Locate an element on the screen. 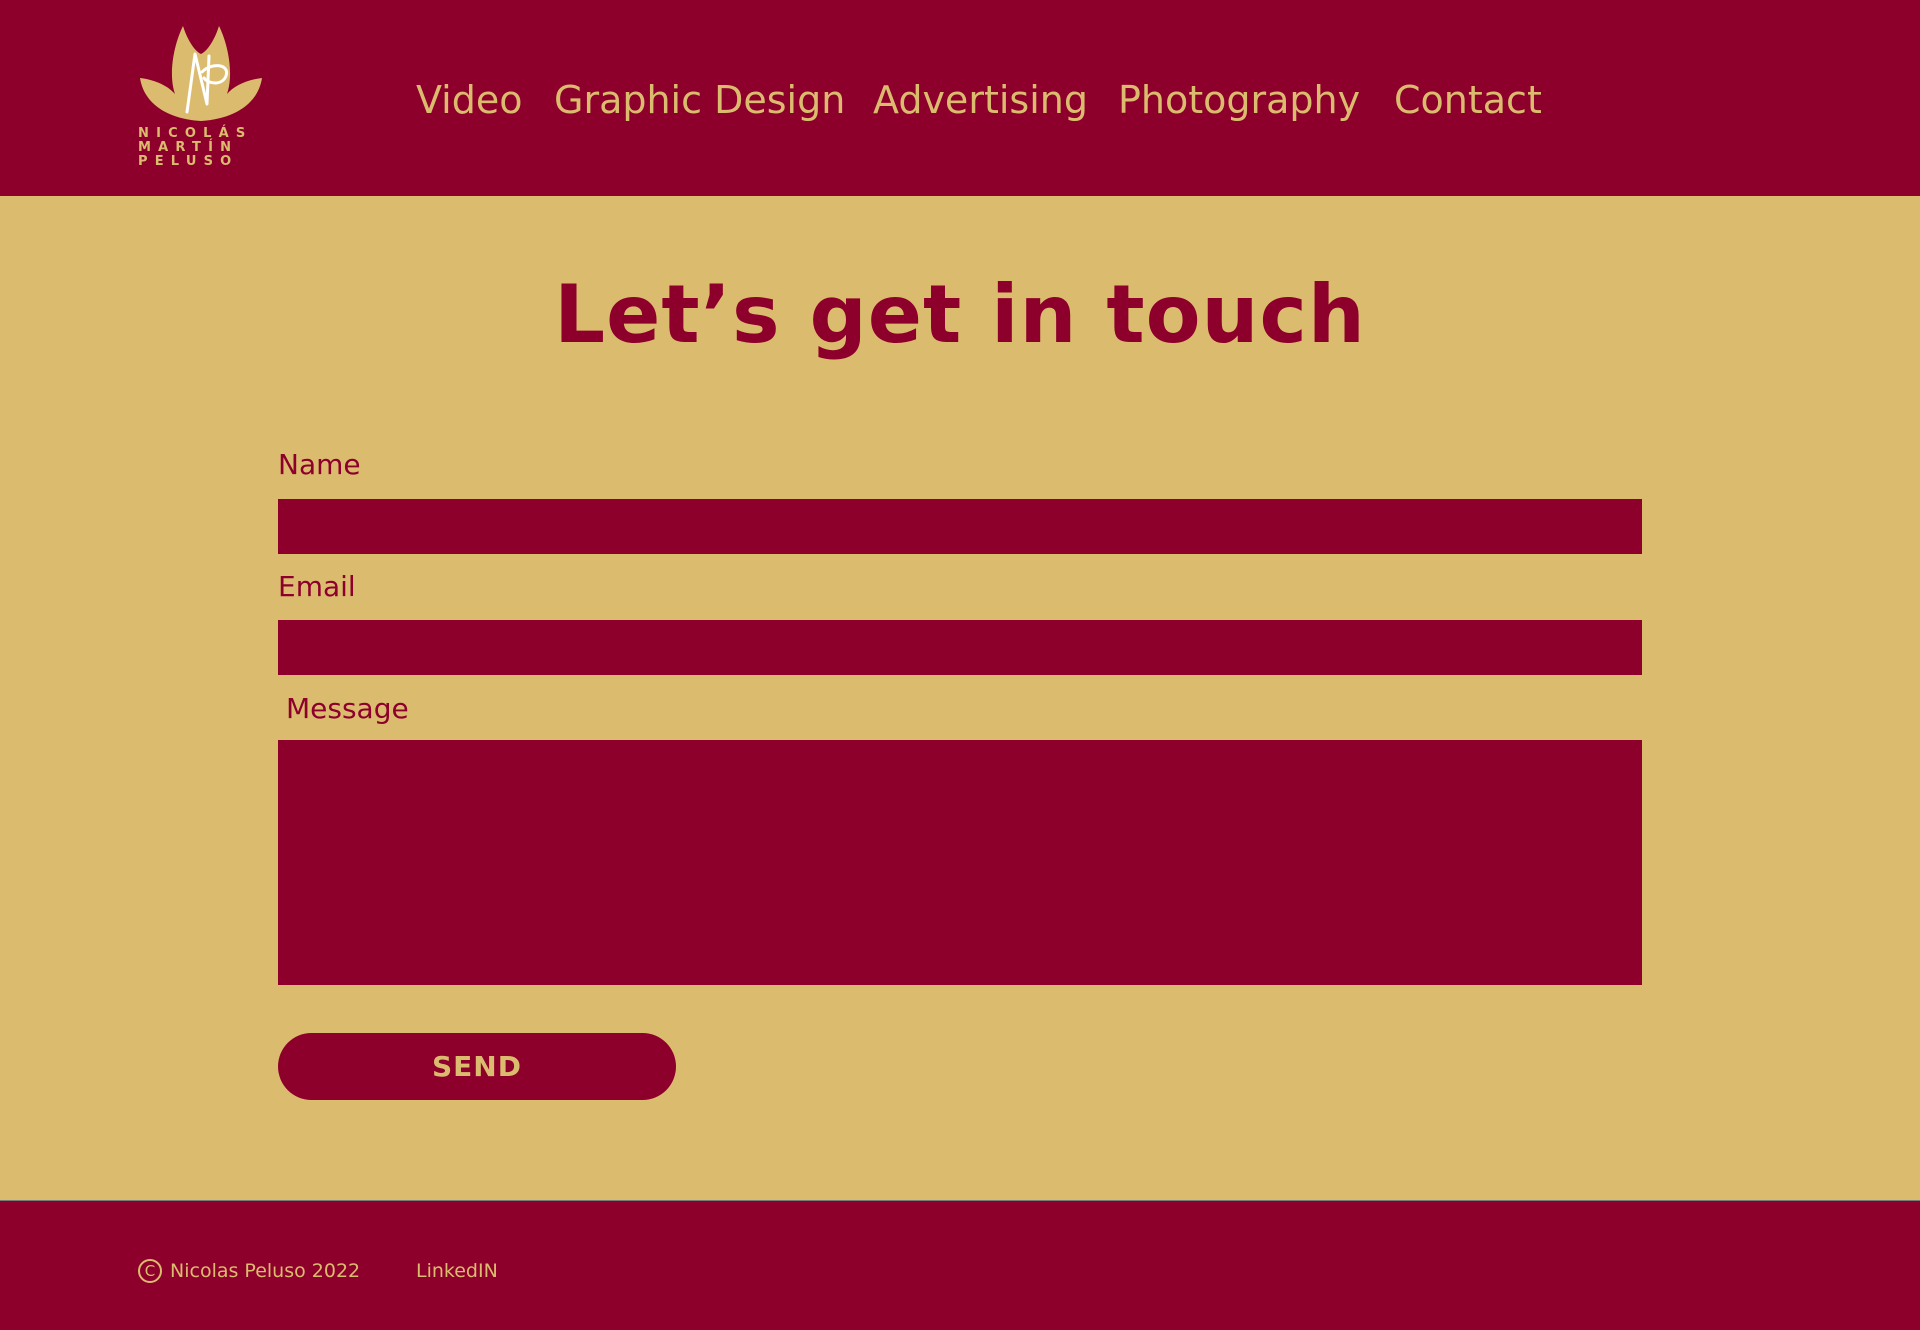 The image size is (1920, 1330). brand-logo: NICOLÁS MARTÍN PELUSO is located at coordinates (201, 100).